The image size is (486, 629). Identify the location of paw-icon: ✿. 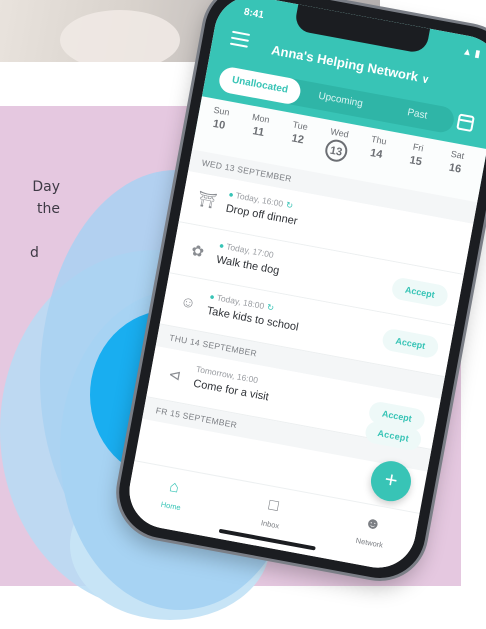
(197, 252).